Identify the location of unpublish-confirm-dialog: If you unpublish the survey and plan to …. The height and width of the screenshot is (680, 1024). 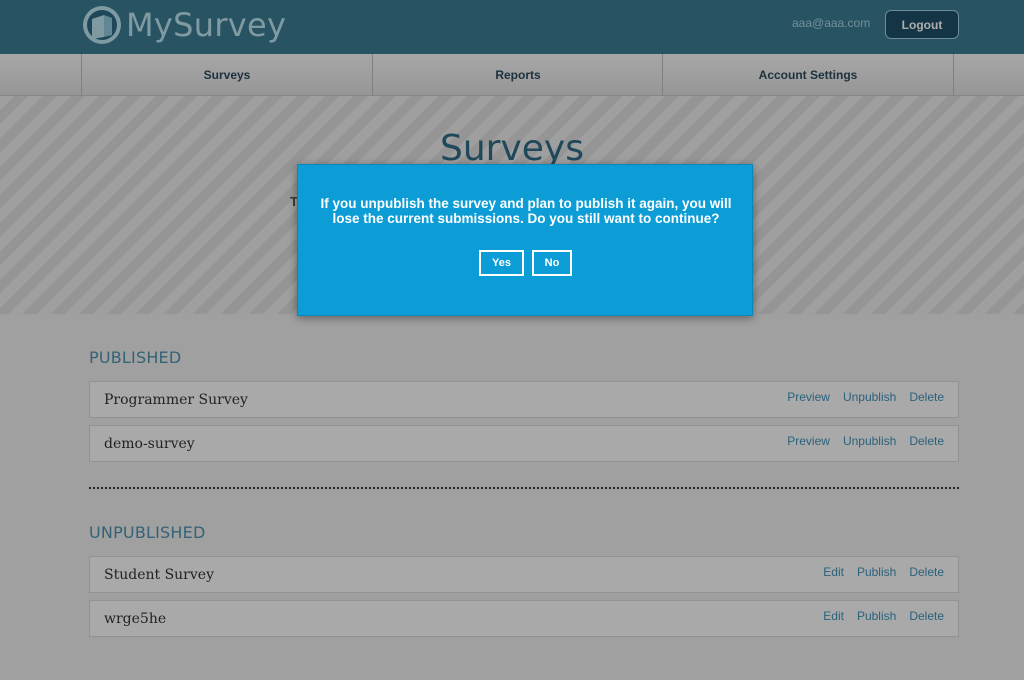
(525, 240).